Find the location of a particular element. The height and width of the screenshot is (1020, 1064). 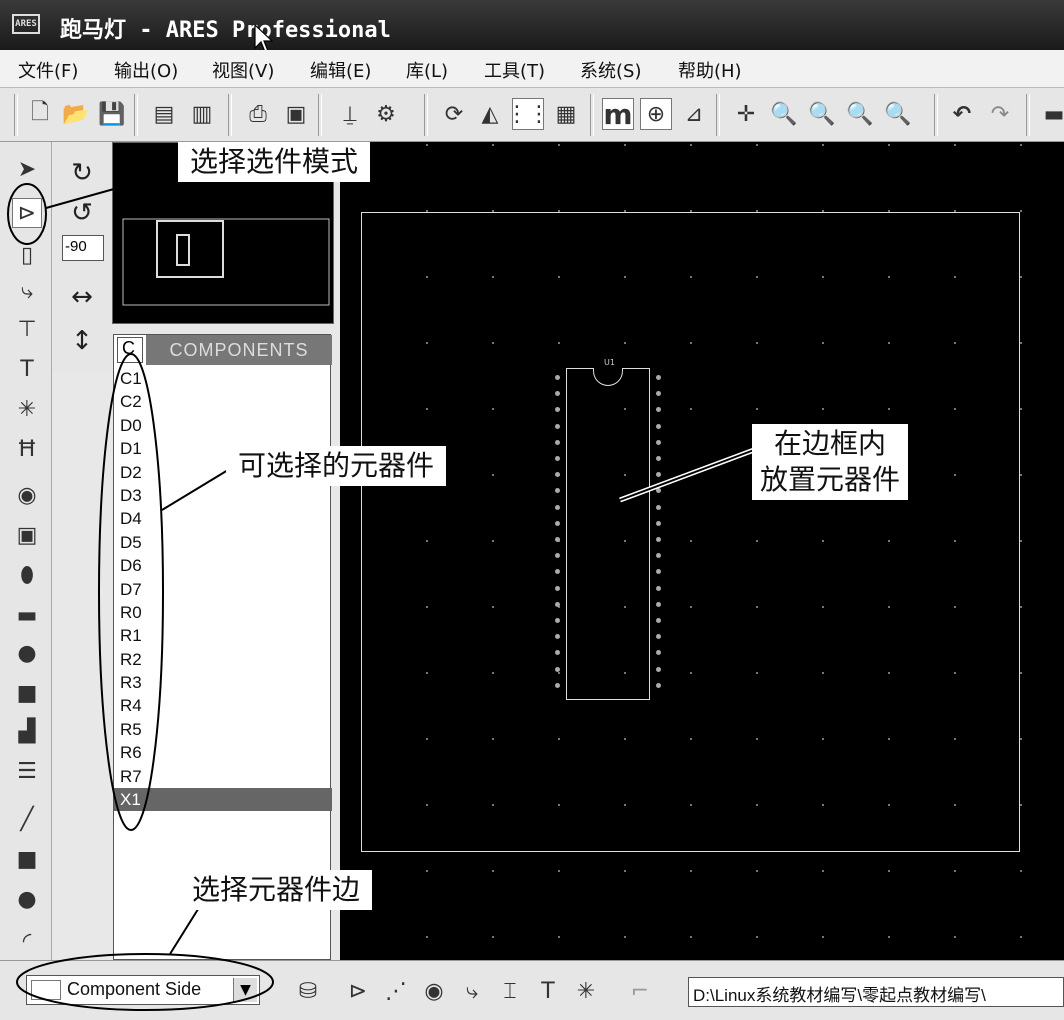

component-list-item: D0 is located at coordinates (223, 425).